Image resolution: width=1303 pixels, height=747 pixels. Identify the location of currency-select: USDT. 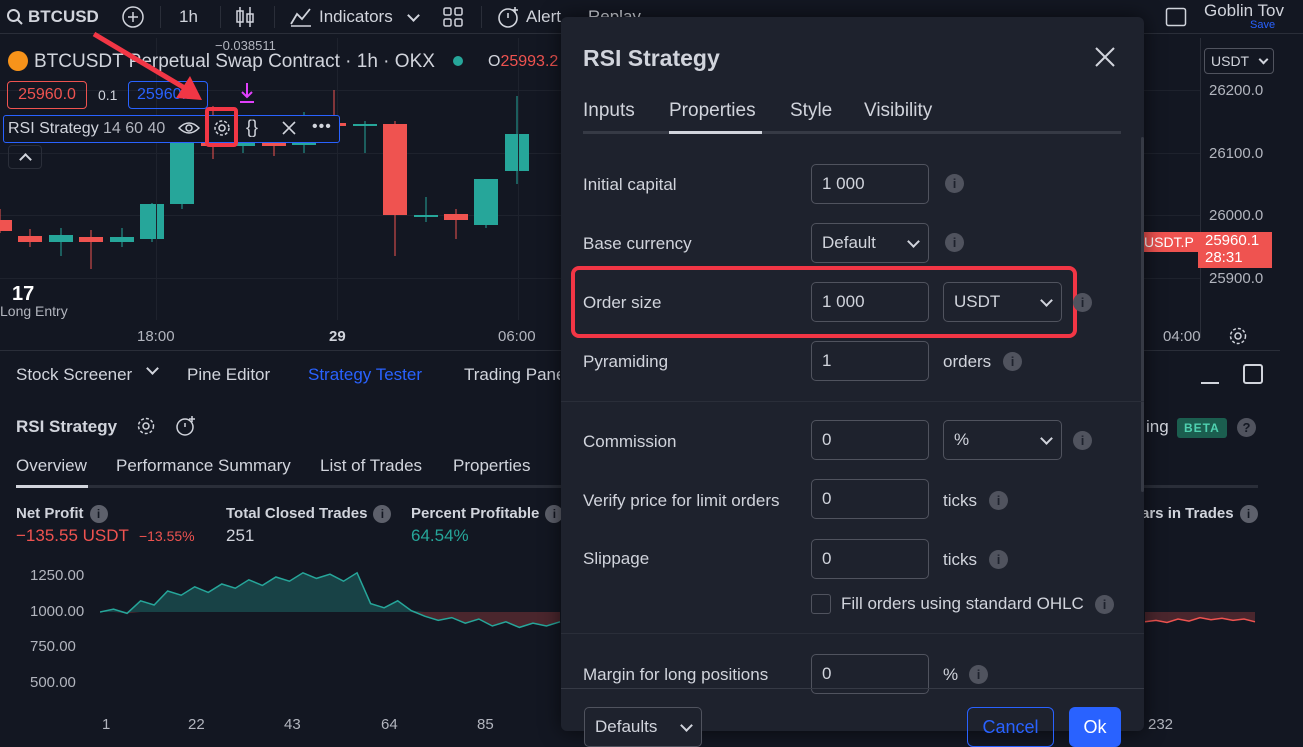
(1239, 61).